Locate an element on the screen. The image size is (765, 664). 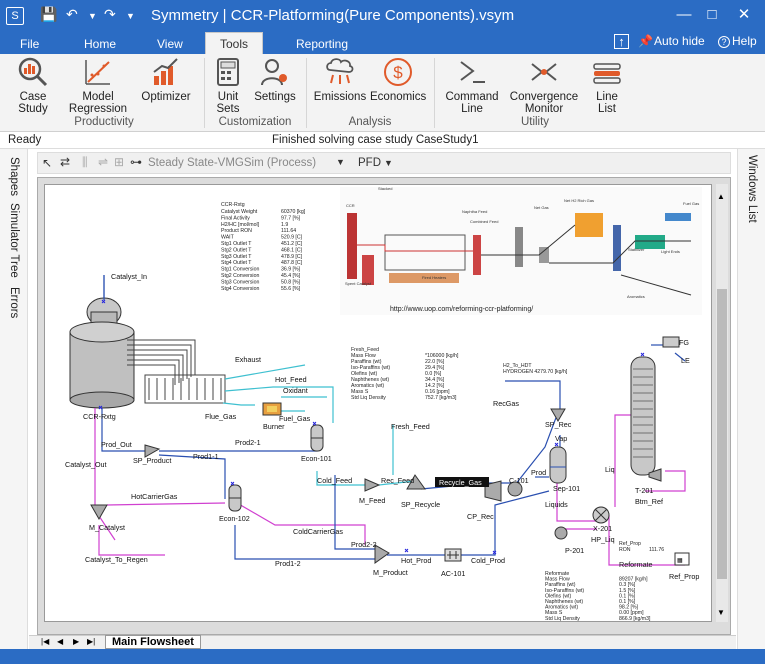
maximize-button: □ is located at coordinates (712, 15).